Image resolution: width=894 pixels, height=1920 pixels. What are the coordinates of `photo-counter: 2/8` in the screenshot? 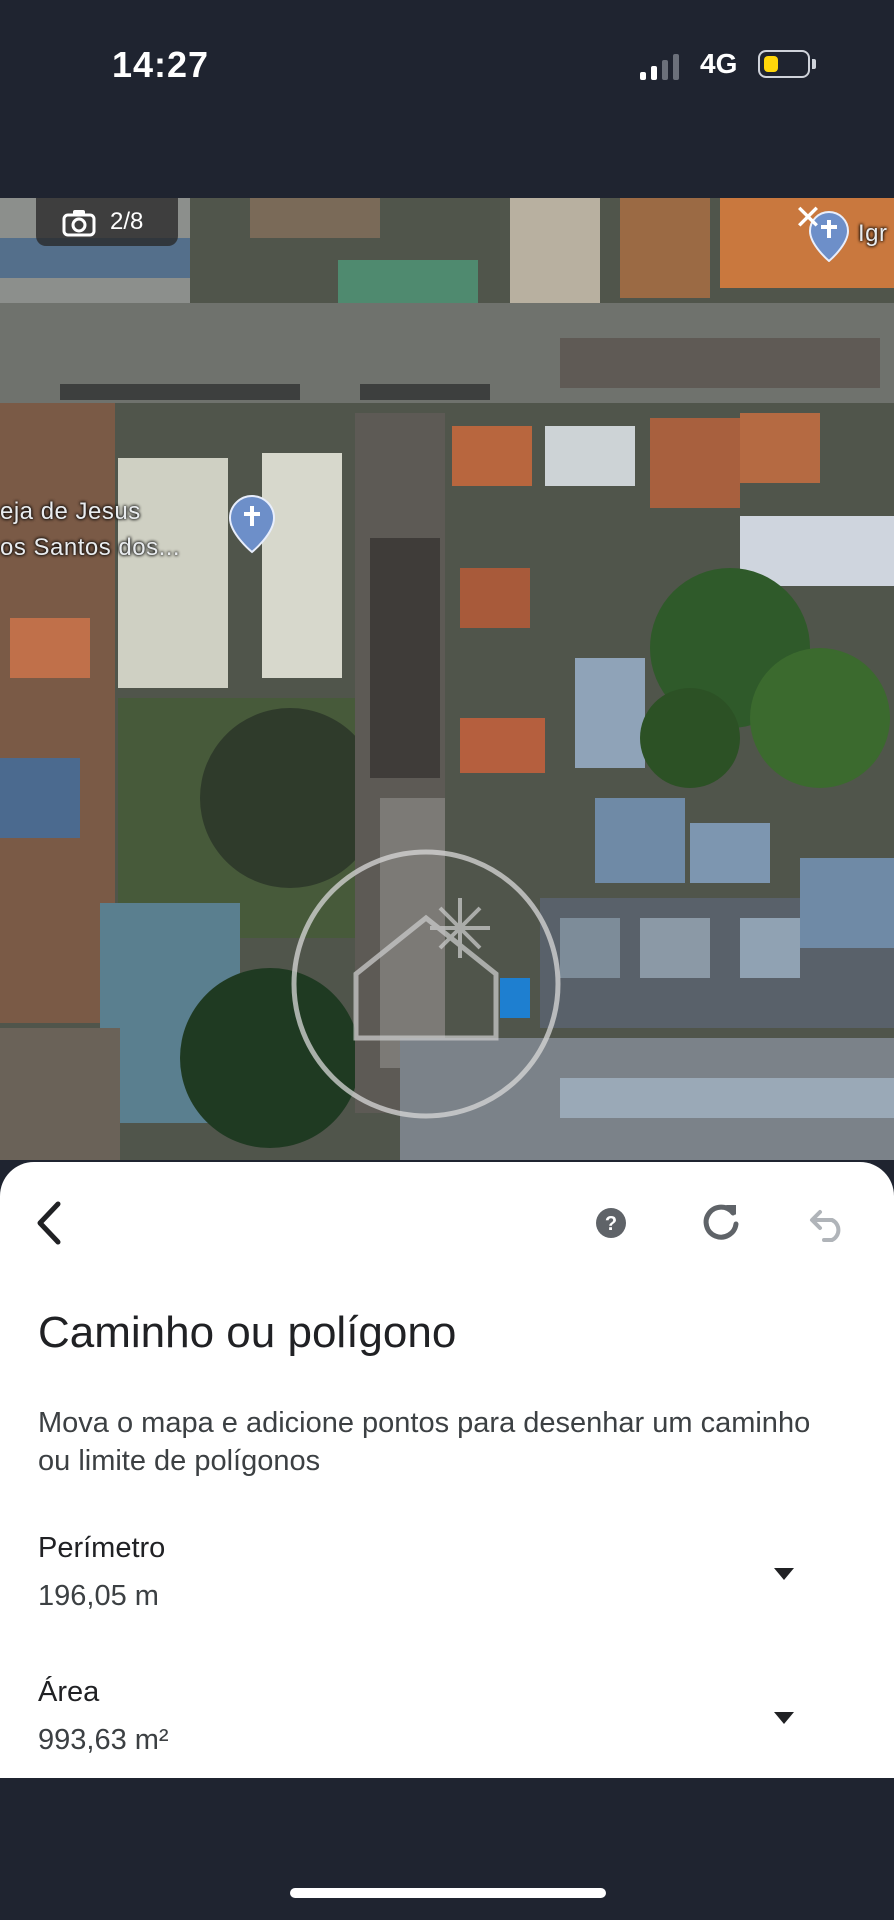 It's located at (107, 222).